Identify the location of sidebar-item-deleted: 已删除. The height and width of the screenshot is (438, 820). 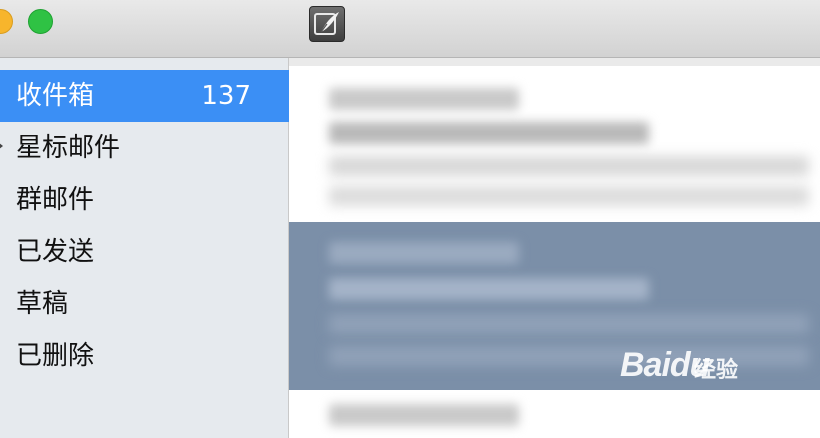
(144, 356).